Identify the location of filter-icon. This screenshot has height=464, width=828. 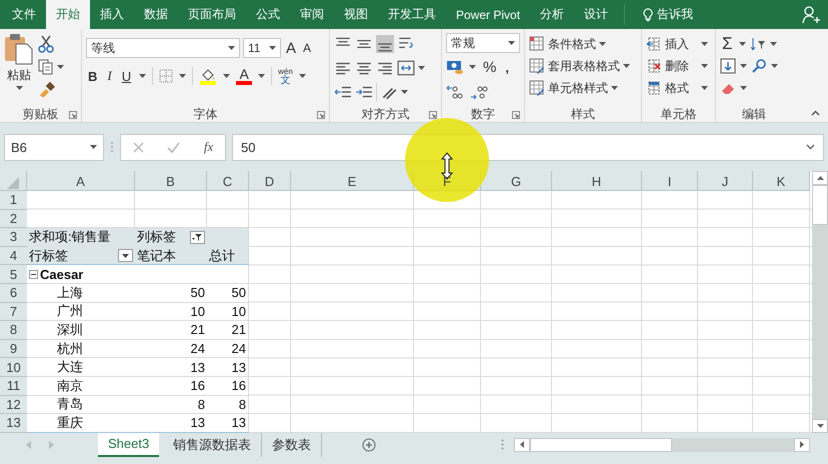
(197, 237).